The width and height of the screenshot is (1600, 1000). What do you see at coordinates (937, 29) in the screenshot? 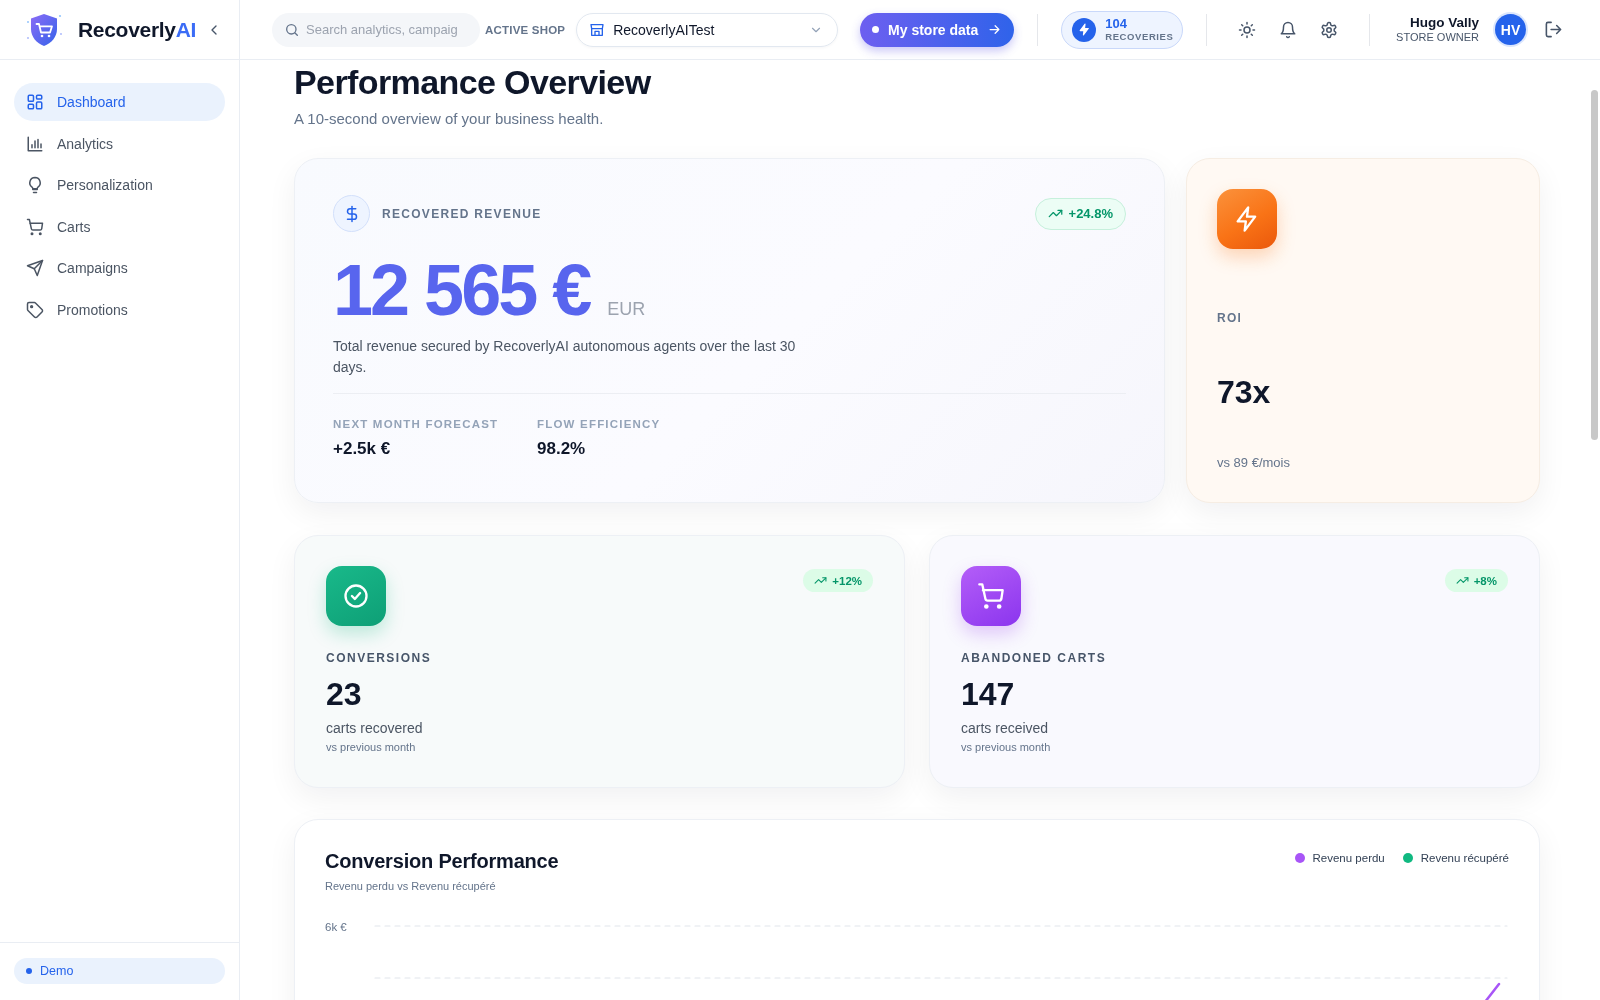
I see `store-data-button: My store data` at bounding box center [937, 29].